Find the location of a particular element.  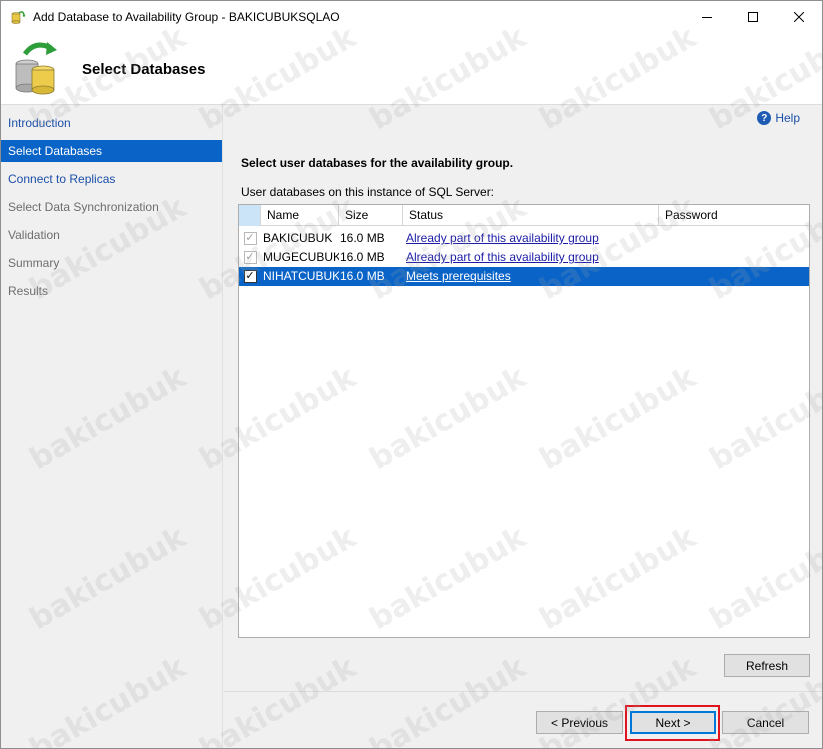

window-controls is located at coordinates (753, 16).